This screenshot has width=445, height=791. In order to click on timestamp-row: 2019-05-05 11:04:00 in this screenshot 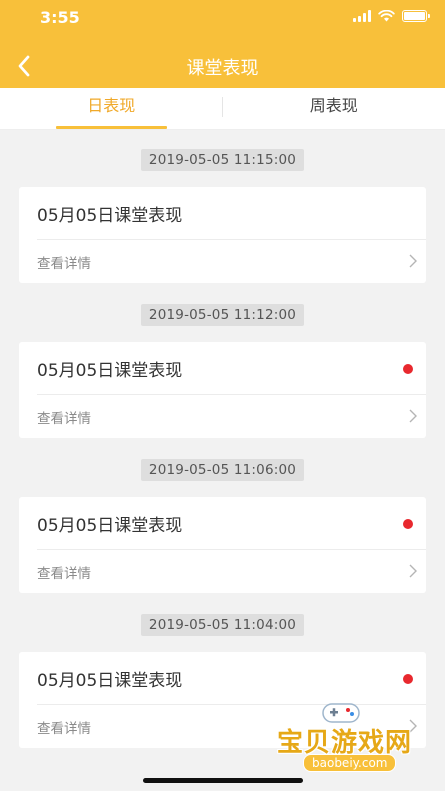, I will do `click(222, 623)`.